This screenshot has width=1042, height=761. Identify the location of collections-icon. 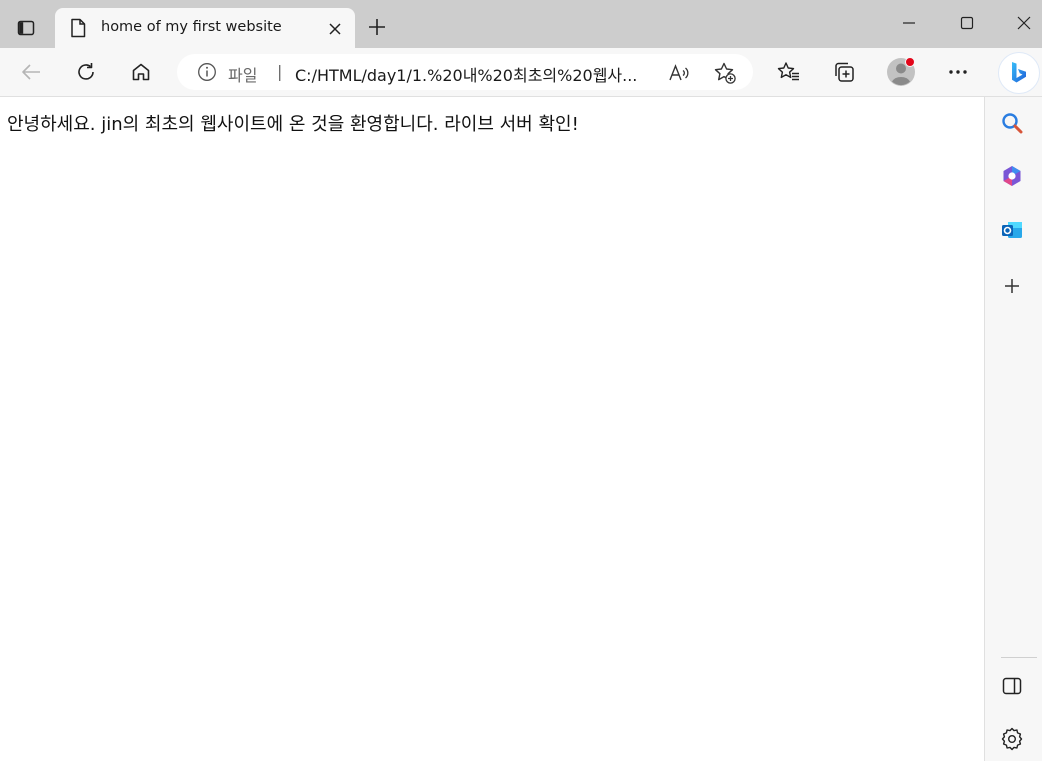
(844, 72).